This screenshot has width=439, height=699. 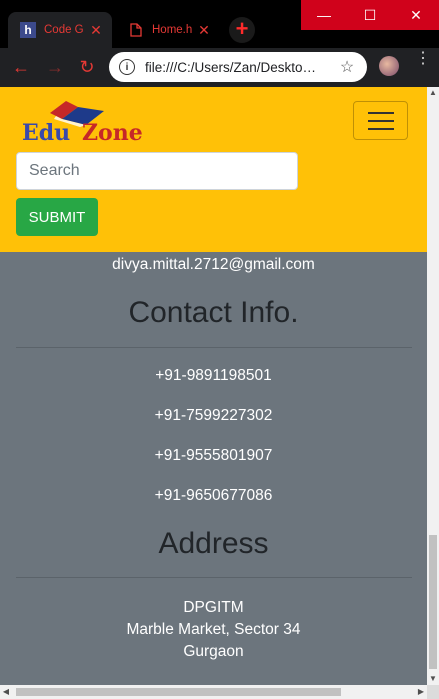 What do you see at coordinates (416, 15) in the screenshot?
I see `close-window-button: ✕` at bounding box center [416, 15].